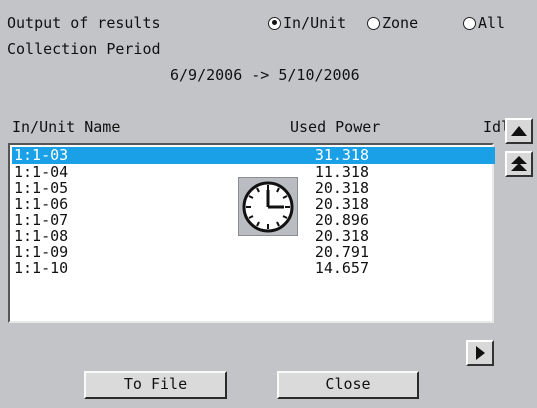 The image size is (537, 408). I want to click on scroll-up-button, so click(519, 131).